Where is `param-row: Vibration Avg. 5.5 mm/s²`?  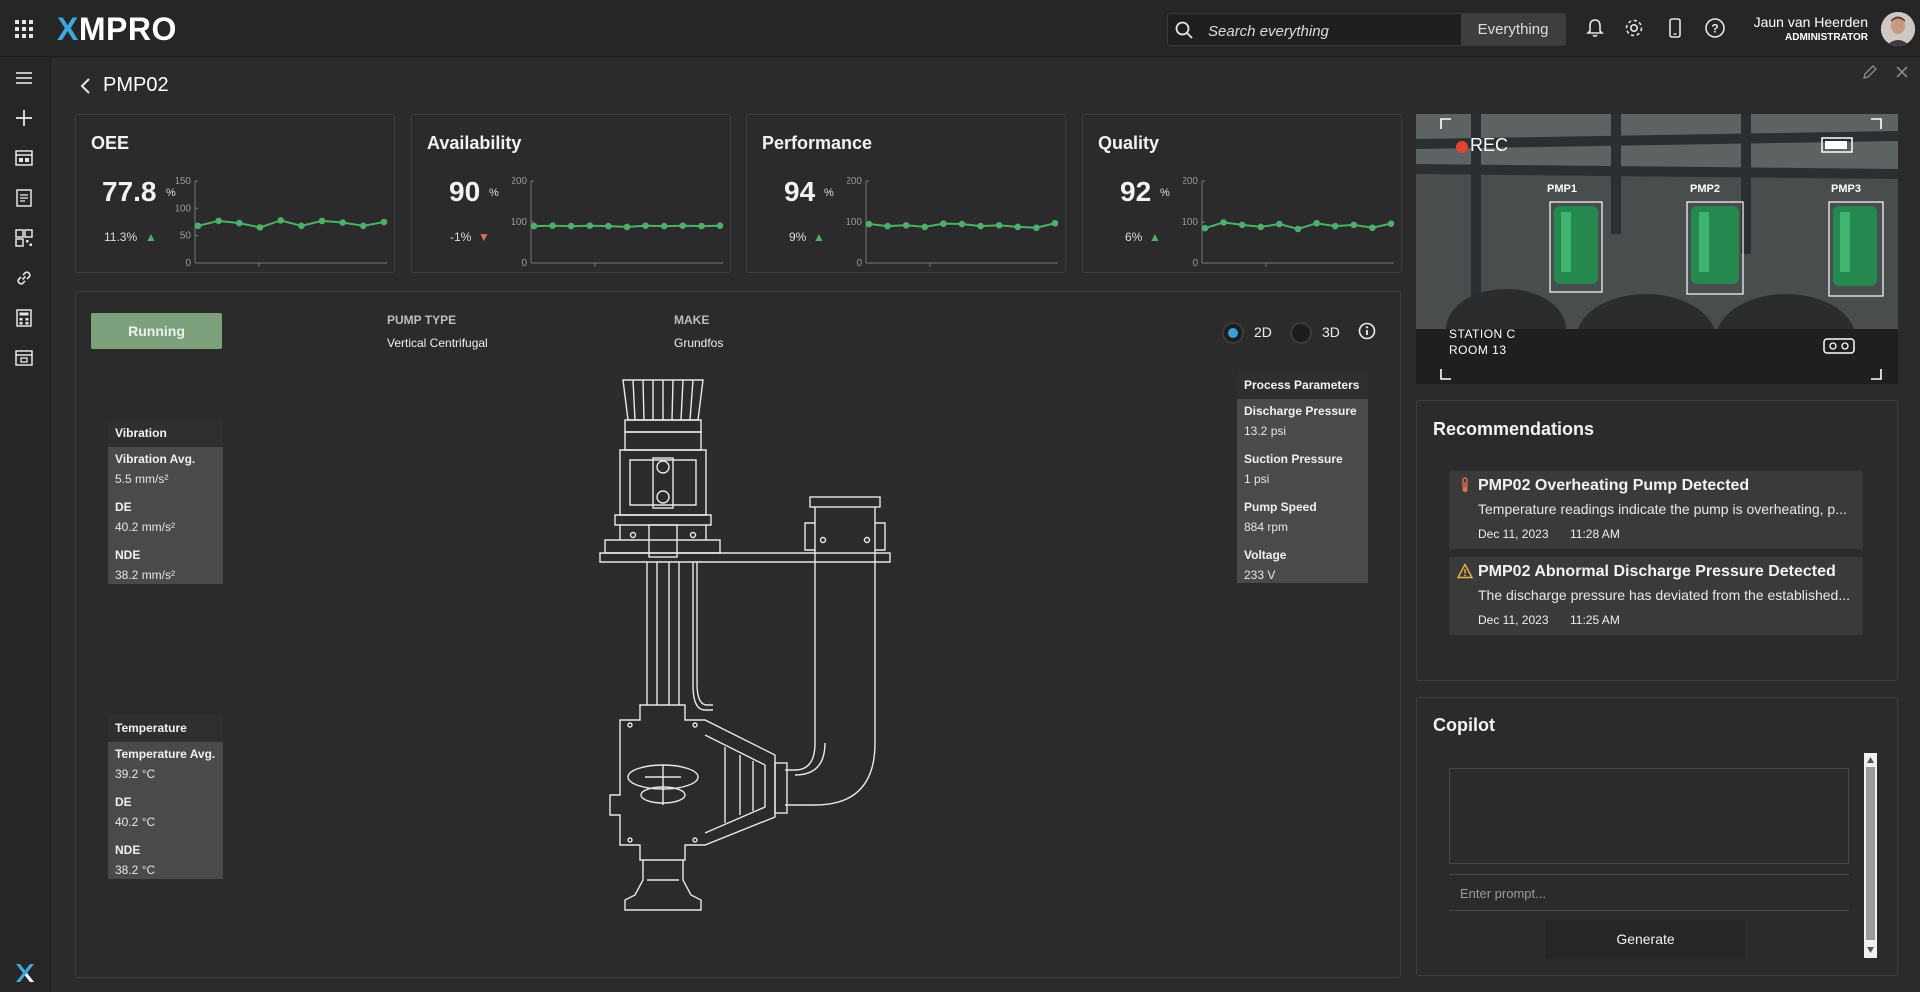
param-row: Vibration Avg. 5.5 mm/s² is located at coordinates (165, 471).